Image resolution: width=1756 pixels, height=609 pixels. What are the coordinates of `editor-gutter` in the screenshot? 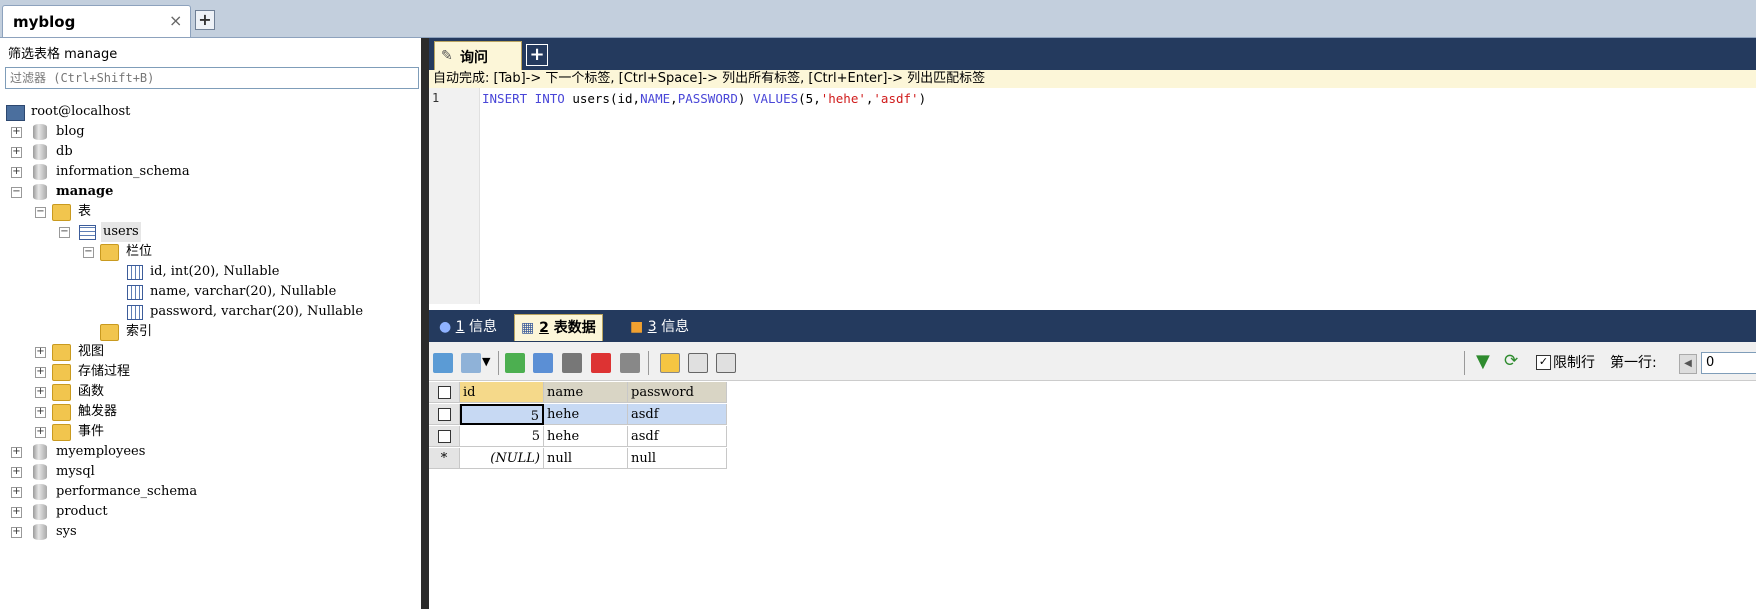 It's located at (454, 196).